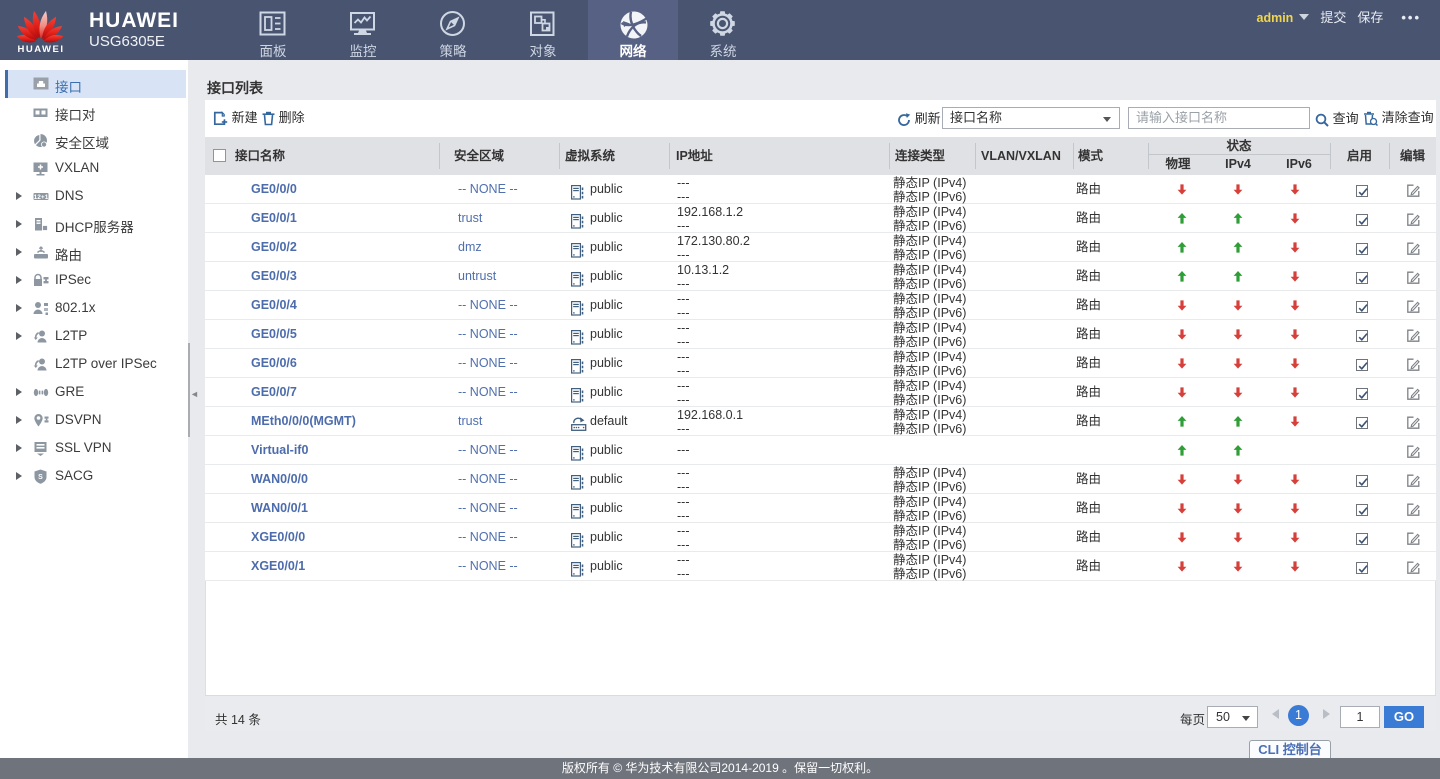 This screenshot has height=779, width=1440. I want to click on svg-text: S, so click(40, 477).